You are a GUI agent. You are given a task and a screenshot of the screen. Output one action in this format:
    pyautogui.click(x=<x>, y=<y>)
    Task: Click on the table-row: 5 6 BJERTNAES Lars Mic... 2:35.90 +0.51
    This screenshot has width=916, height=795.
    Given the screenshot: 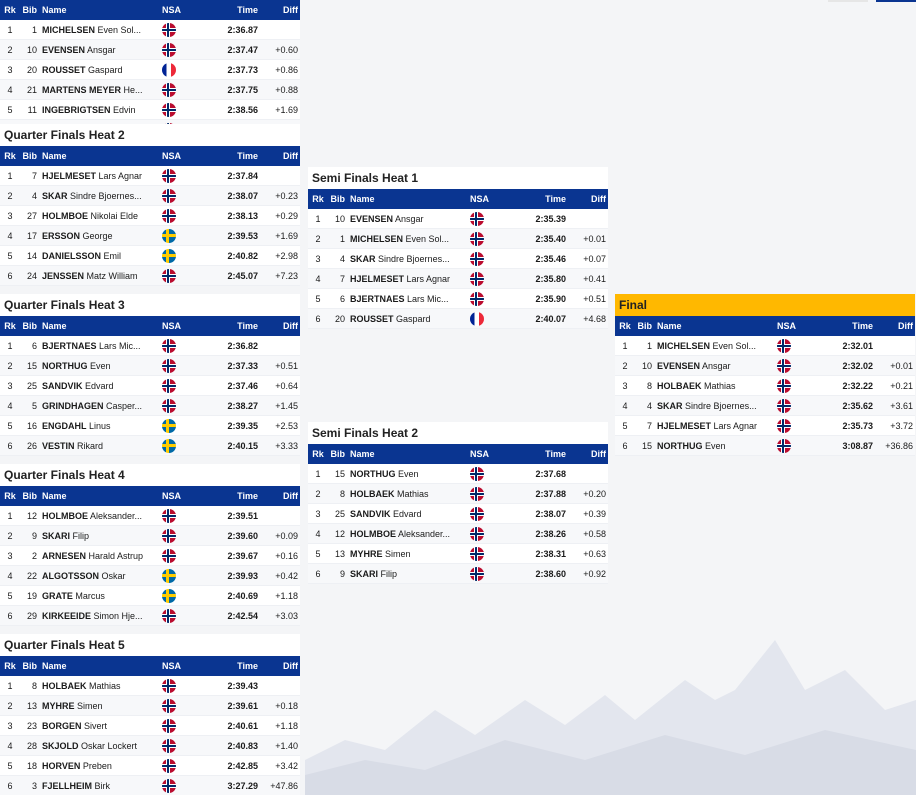 What is the action you would take?
    pyautogui.click(x=458, y=299)
    